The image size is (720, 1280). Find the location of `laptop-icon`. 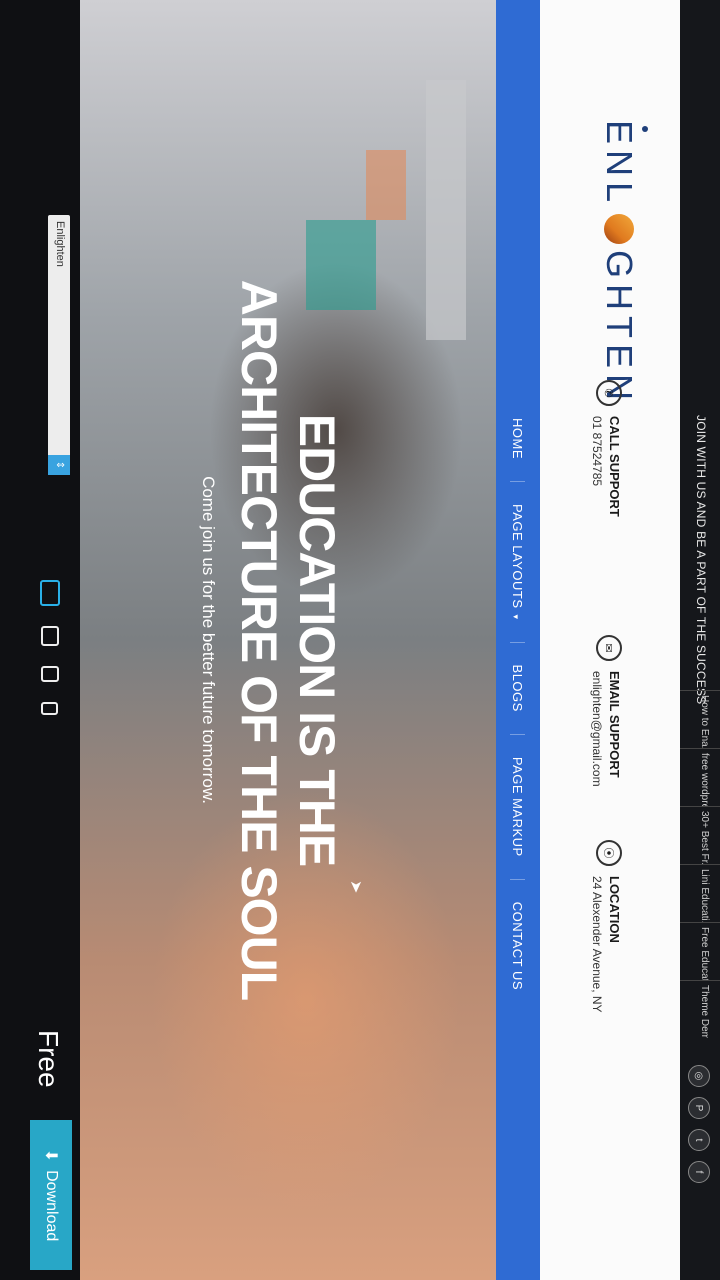

laptop-icon is located at coordinates (50, 636).